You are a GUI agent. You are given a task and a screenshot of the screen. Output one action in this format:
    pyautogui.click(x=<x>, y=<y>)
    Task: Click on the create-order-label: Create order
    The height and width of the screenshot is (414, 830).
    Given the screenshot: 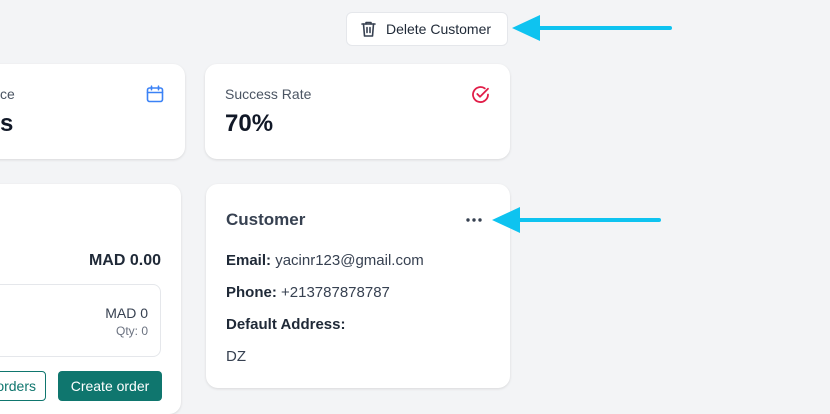 What is the action you would take?
    pyautogui.click(x=110, y=386)
    